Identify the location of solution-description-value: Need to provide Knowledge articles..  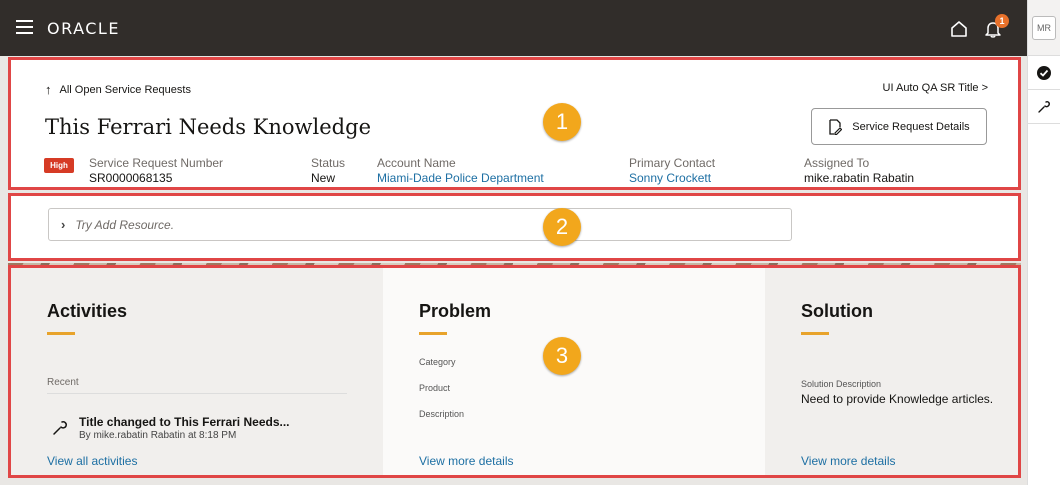
(897, 399).